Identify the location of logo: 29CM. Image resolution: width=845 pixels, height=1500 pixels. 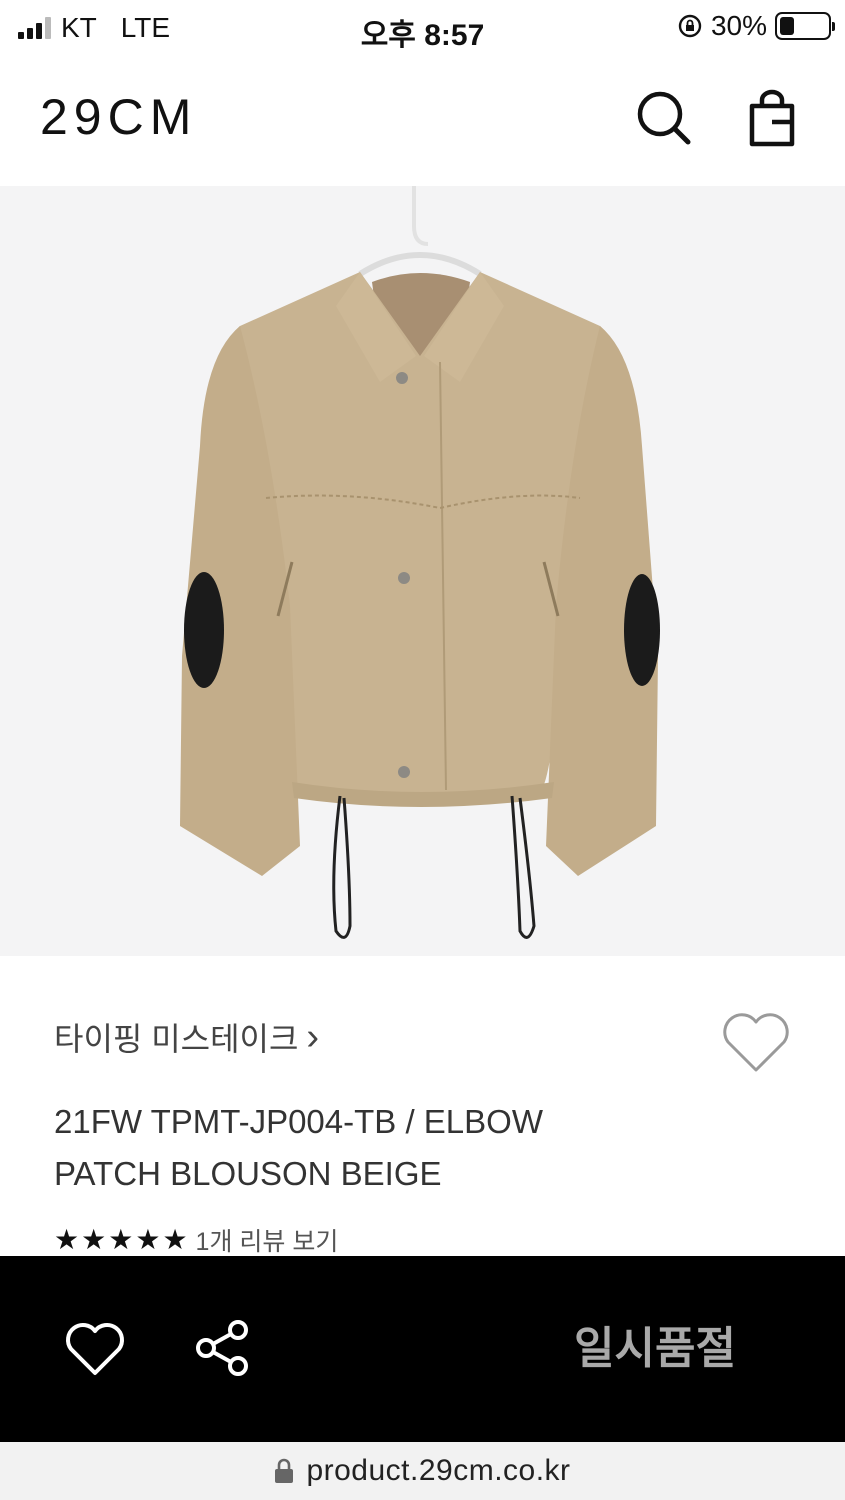
(118, 117).